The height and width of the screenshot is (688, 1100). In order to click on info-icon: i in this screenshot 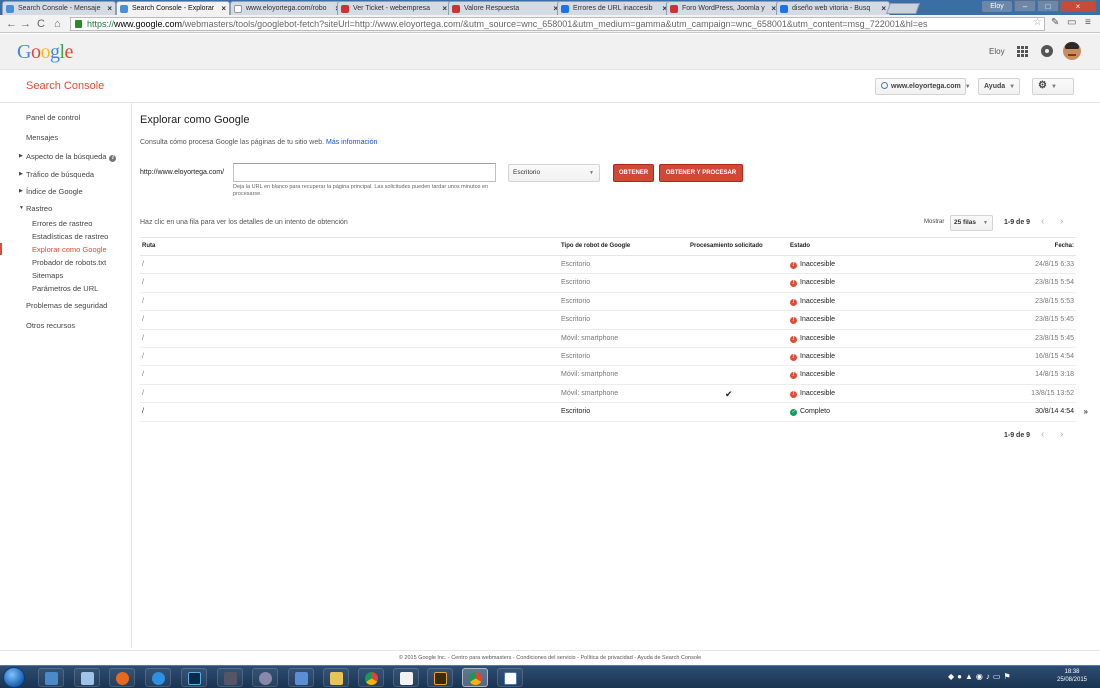, I will do `click(113, 158)`.